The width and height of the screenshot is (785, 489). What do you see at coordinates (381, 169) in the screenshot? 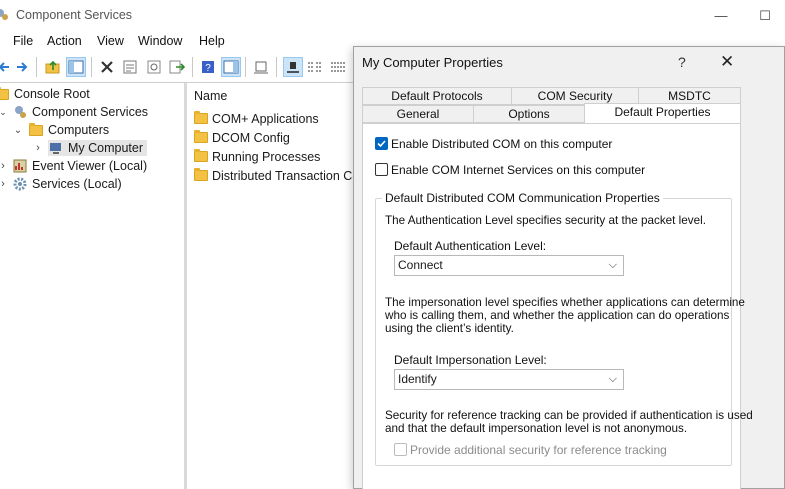
I see `enable-com-internet-checkbox` at bounding box center [381, 169].